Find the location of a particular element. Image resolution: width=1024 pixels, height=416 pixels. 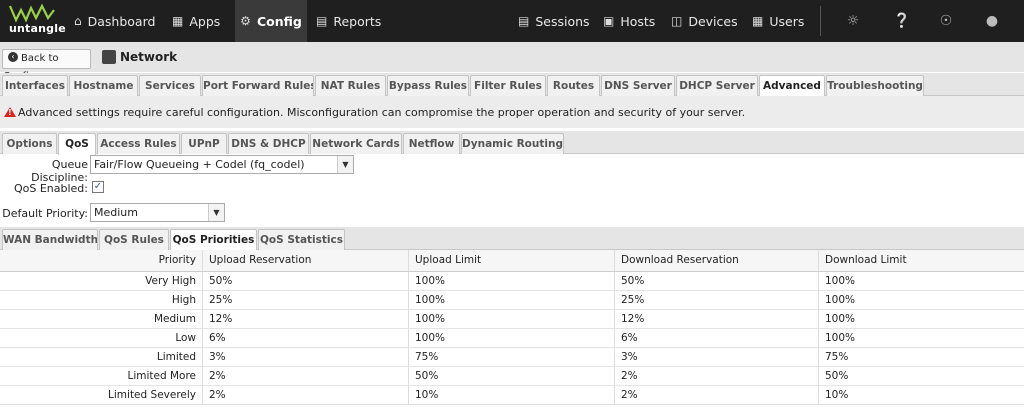

tab-wan-bandwidth: WAN Bandwidth is located at coordinates (50, 239).